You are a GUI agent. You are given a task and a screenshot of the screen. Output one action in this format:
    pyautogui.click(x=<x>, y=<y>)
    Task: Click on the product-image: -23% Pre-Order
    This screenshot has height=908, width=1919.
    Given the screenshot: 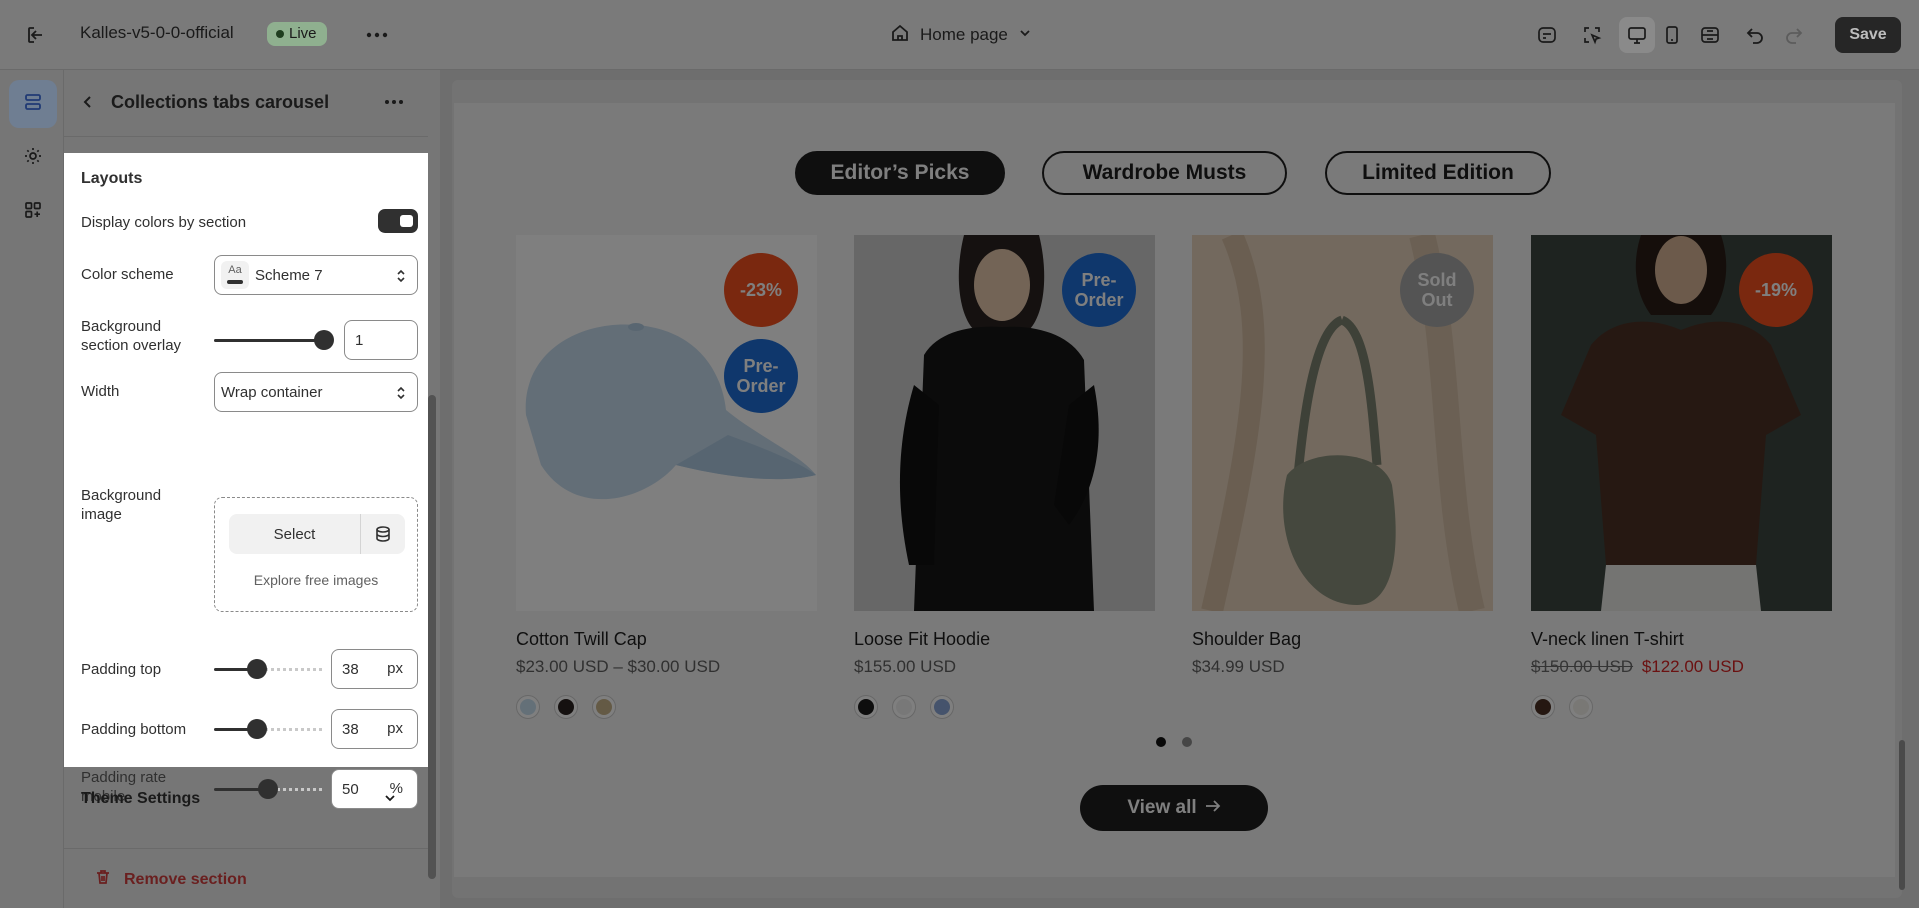 What is the action you would take?
    pyautogui.click(x=666, y=423)
    